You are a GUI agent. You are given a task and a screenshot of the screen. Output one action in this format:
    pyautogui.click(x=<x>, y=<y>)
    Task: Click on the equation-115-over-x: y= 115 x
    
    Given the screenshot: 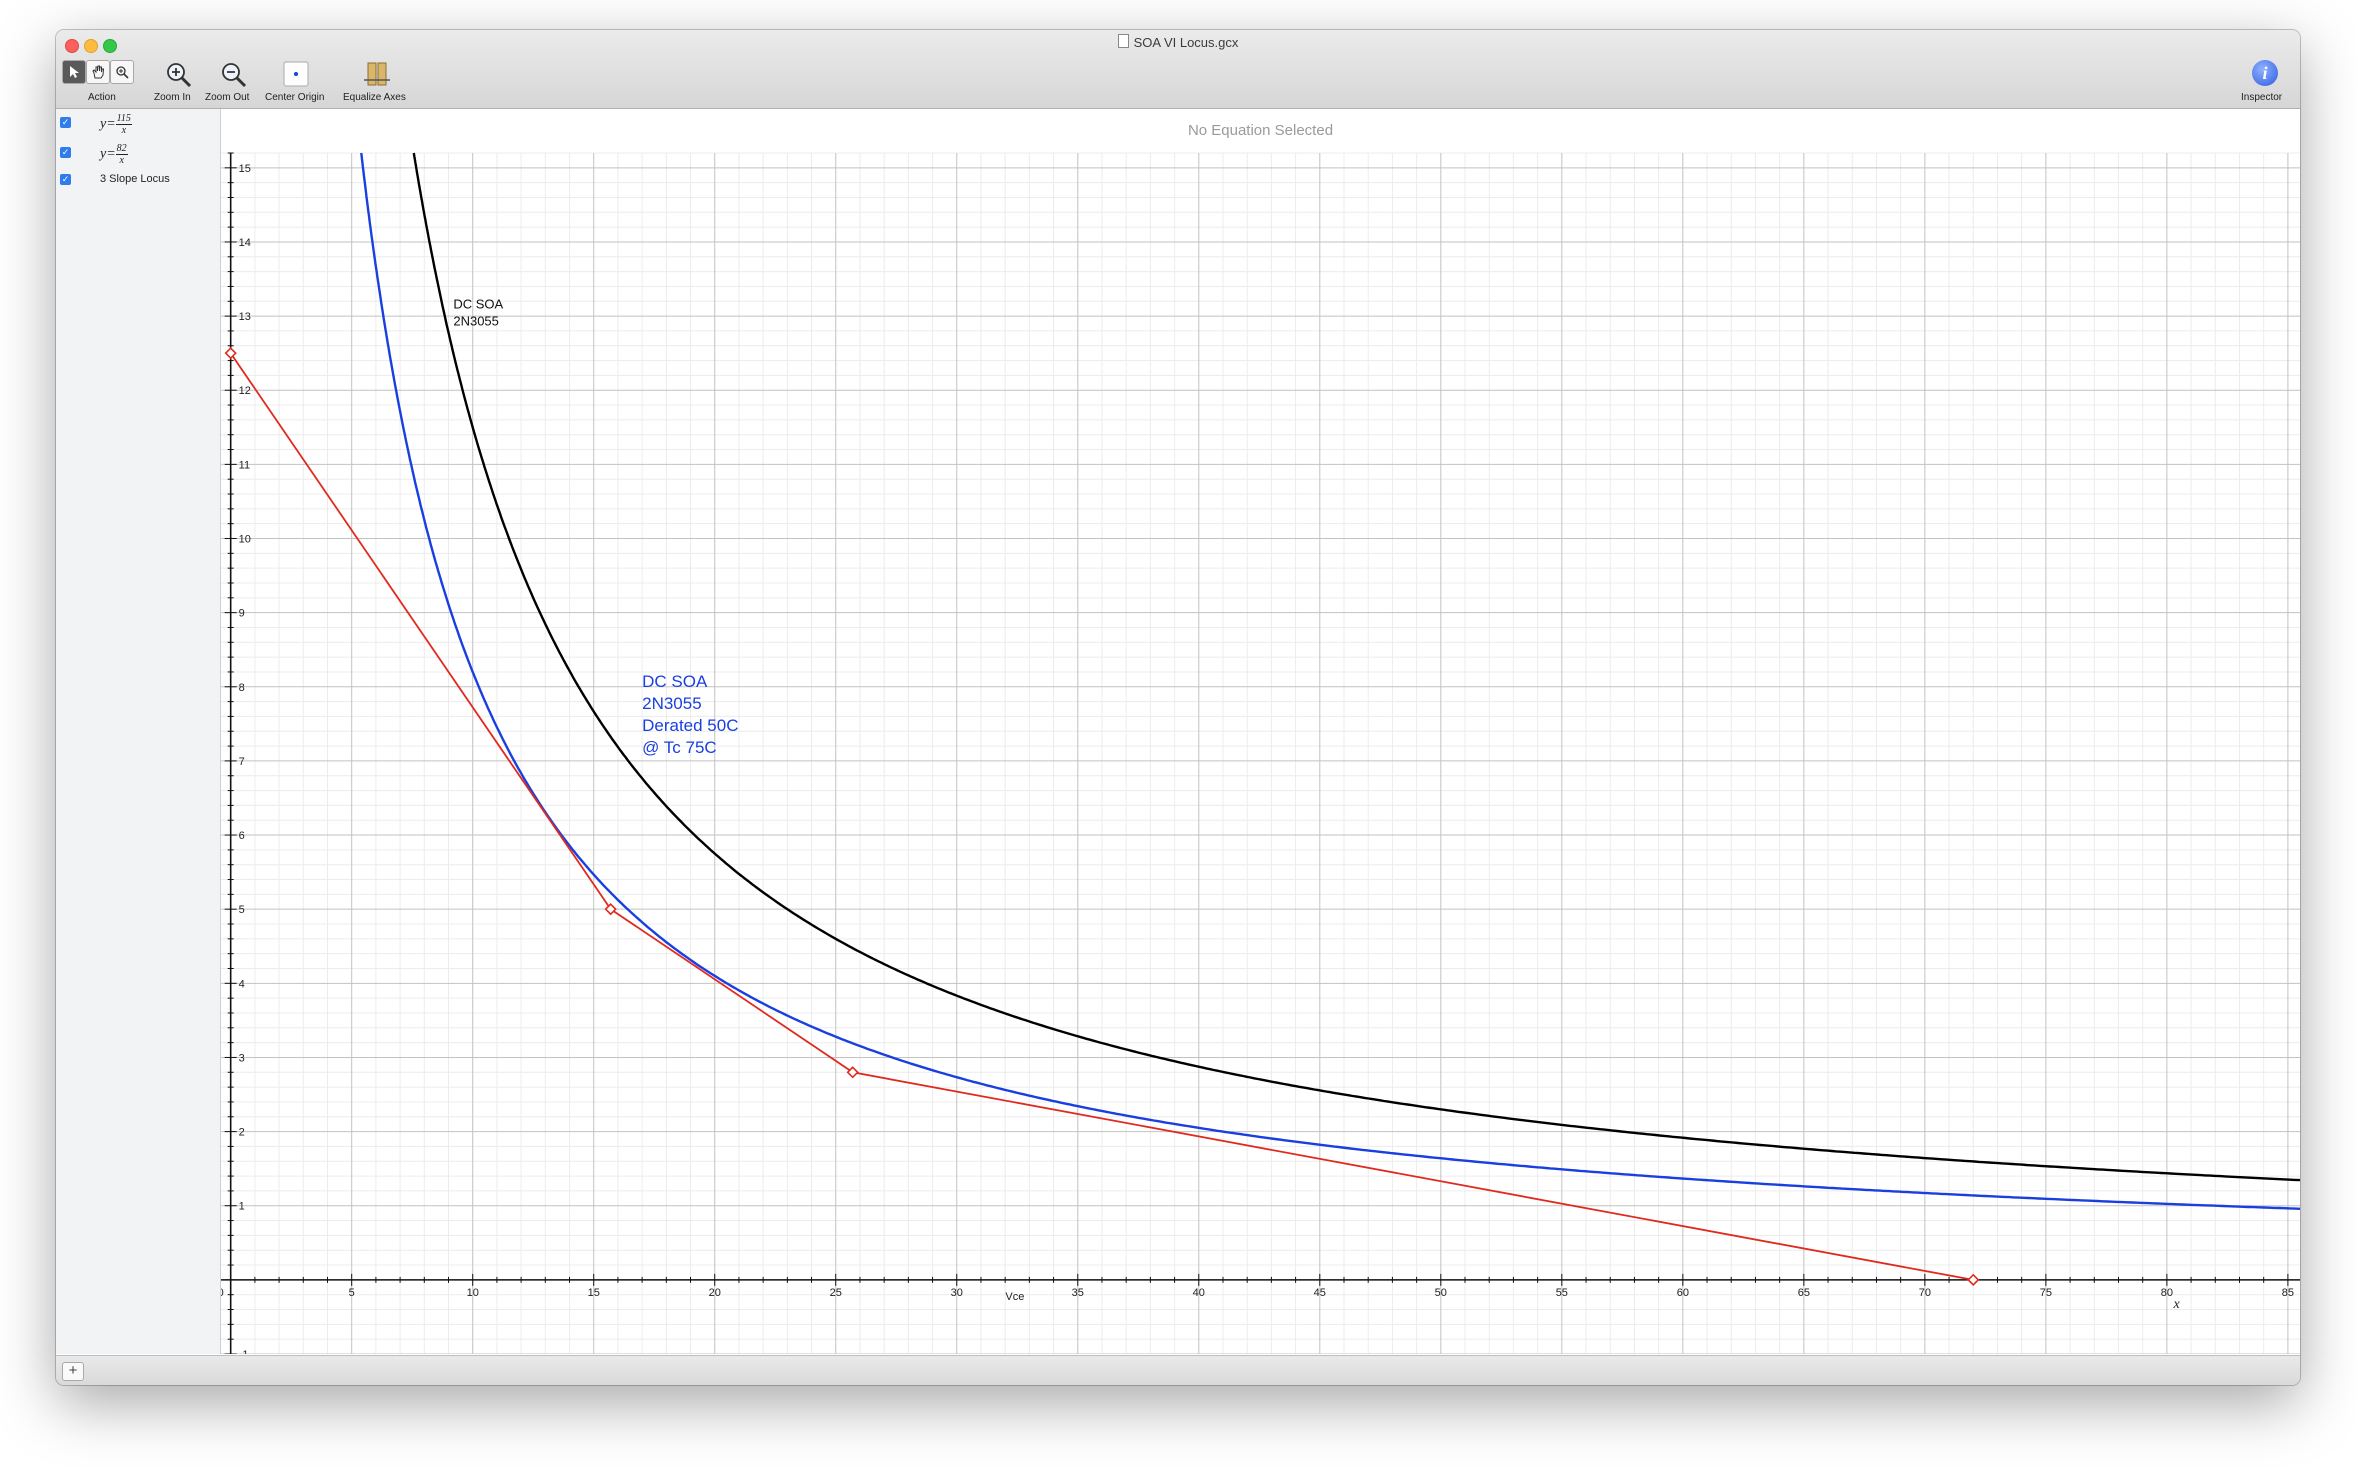 What is the action you would take?
    pyautogui.click(x=116, y=124)
    